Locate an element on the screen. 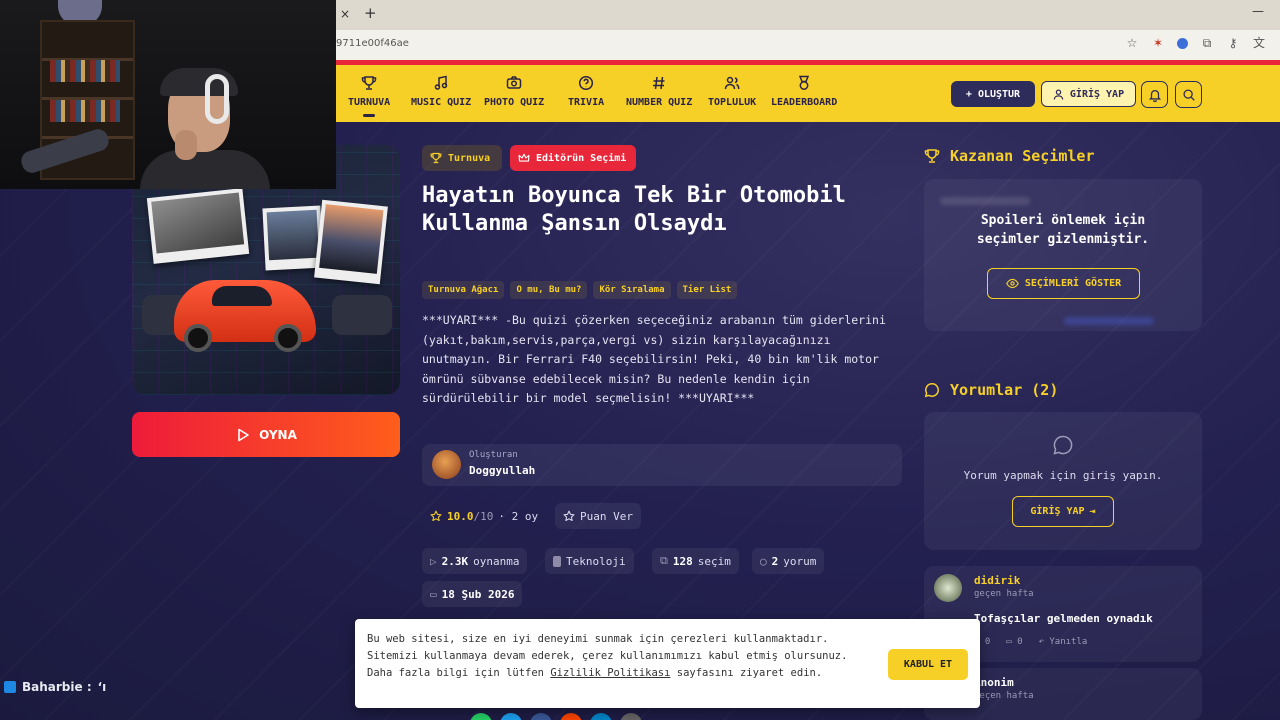 Image resolution: width=1280 pixels, height=720 pixels. copy-icon: ⧉ is located at coordinates (664, 560).